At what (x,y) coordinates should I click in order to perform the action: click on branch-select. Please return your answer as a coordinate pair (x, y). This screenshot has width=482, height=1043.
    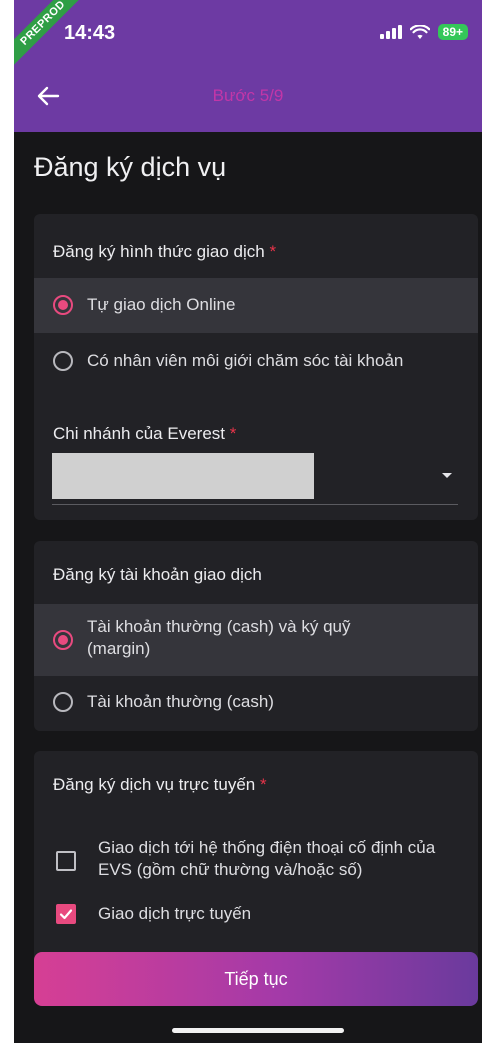
    Looking at the image, I should click on (255, 478).